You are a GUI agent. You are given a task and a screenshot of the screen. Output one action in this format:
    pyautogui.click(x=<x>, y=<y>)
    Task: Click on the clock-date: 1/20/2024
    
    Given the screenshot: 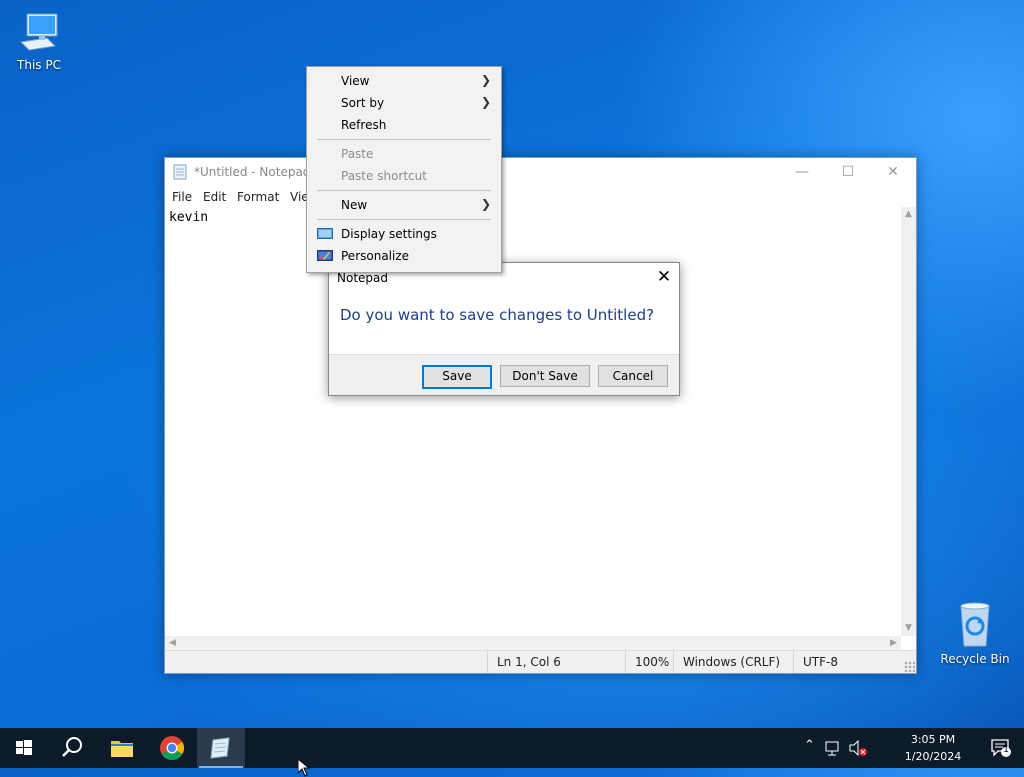 What is the action you would take?
    pyautogui.click(x=933, y=756)
    